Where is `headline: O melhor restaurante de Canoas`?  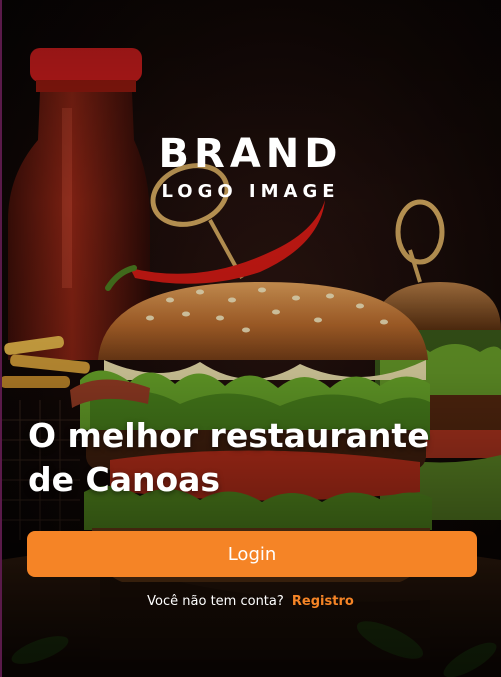 headline: O melhor restaurante de Canoas is located at coordinates (253, 458).